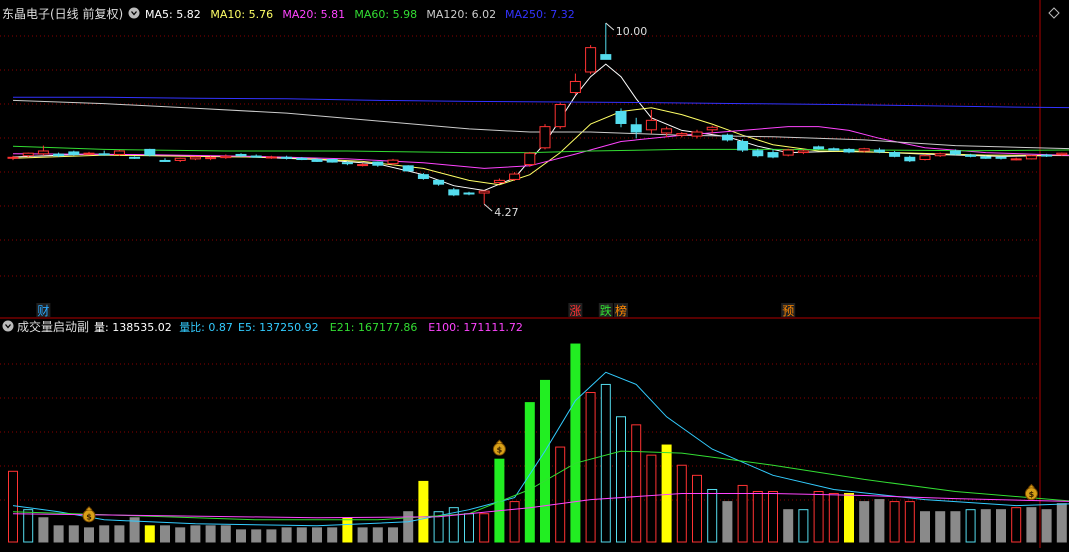  Describe the element at coordinates (374, 327) in the screenshot. I see `volume-indicator: E21: 167177.86` at that location.